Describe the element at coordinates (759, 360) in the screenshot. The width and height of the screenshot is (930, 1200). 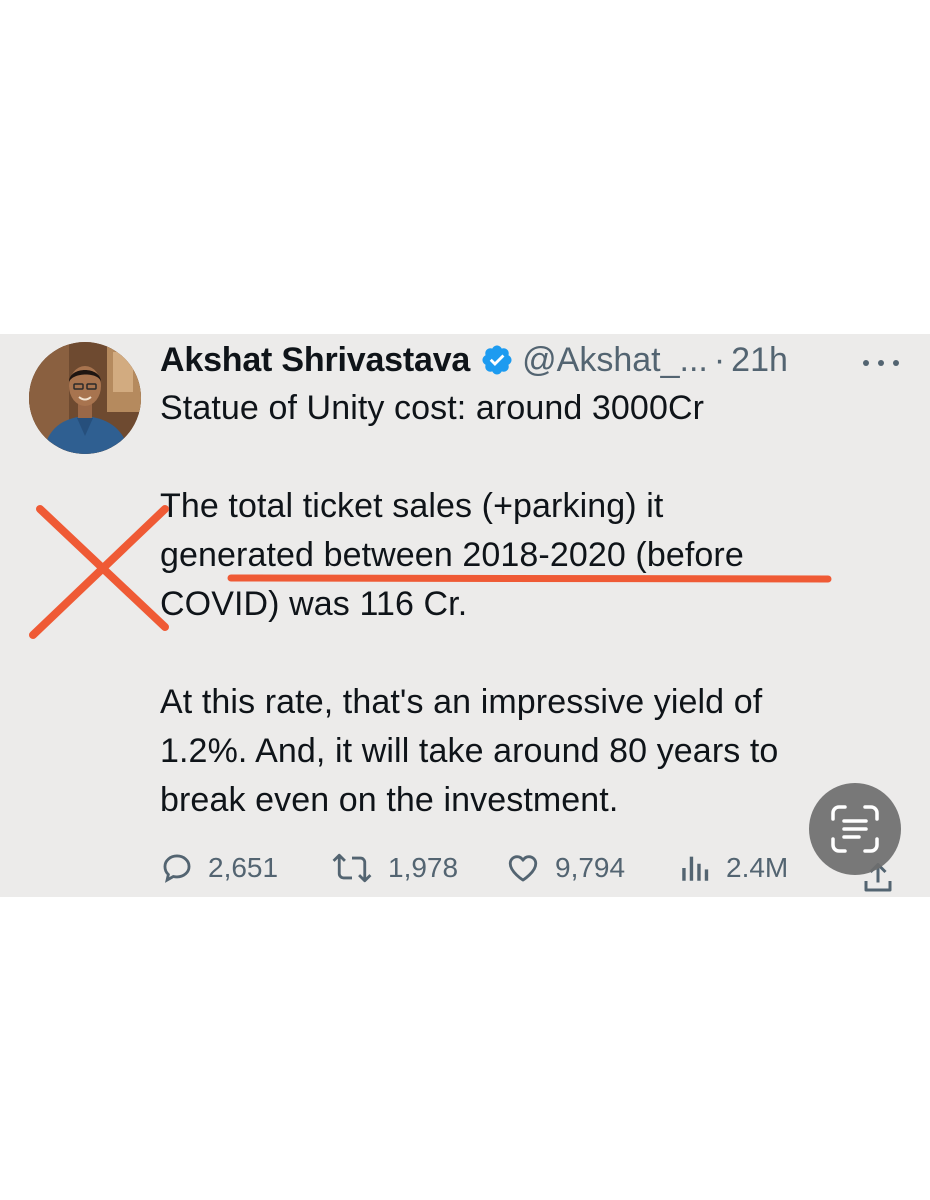
I see `timestamp: 21h` at that location.